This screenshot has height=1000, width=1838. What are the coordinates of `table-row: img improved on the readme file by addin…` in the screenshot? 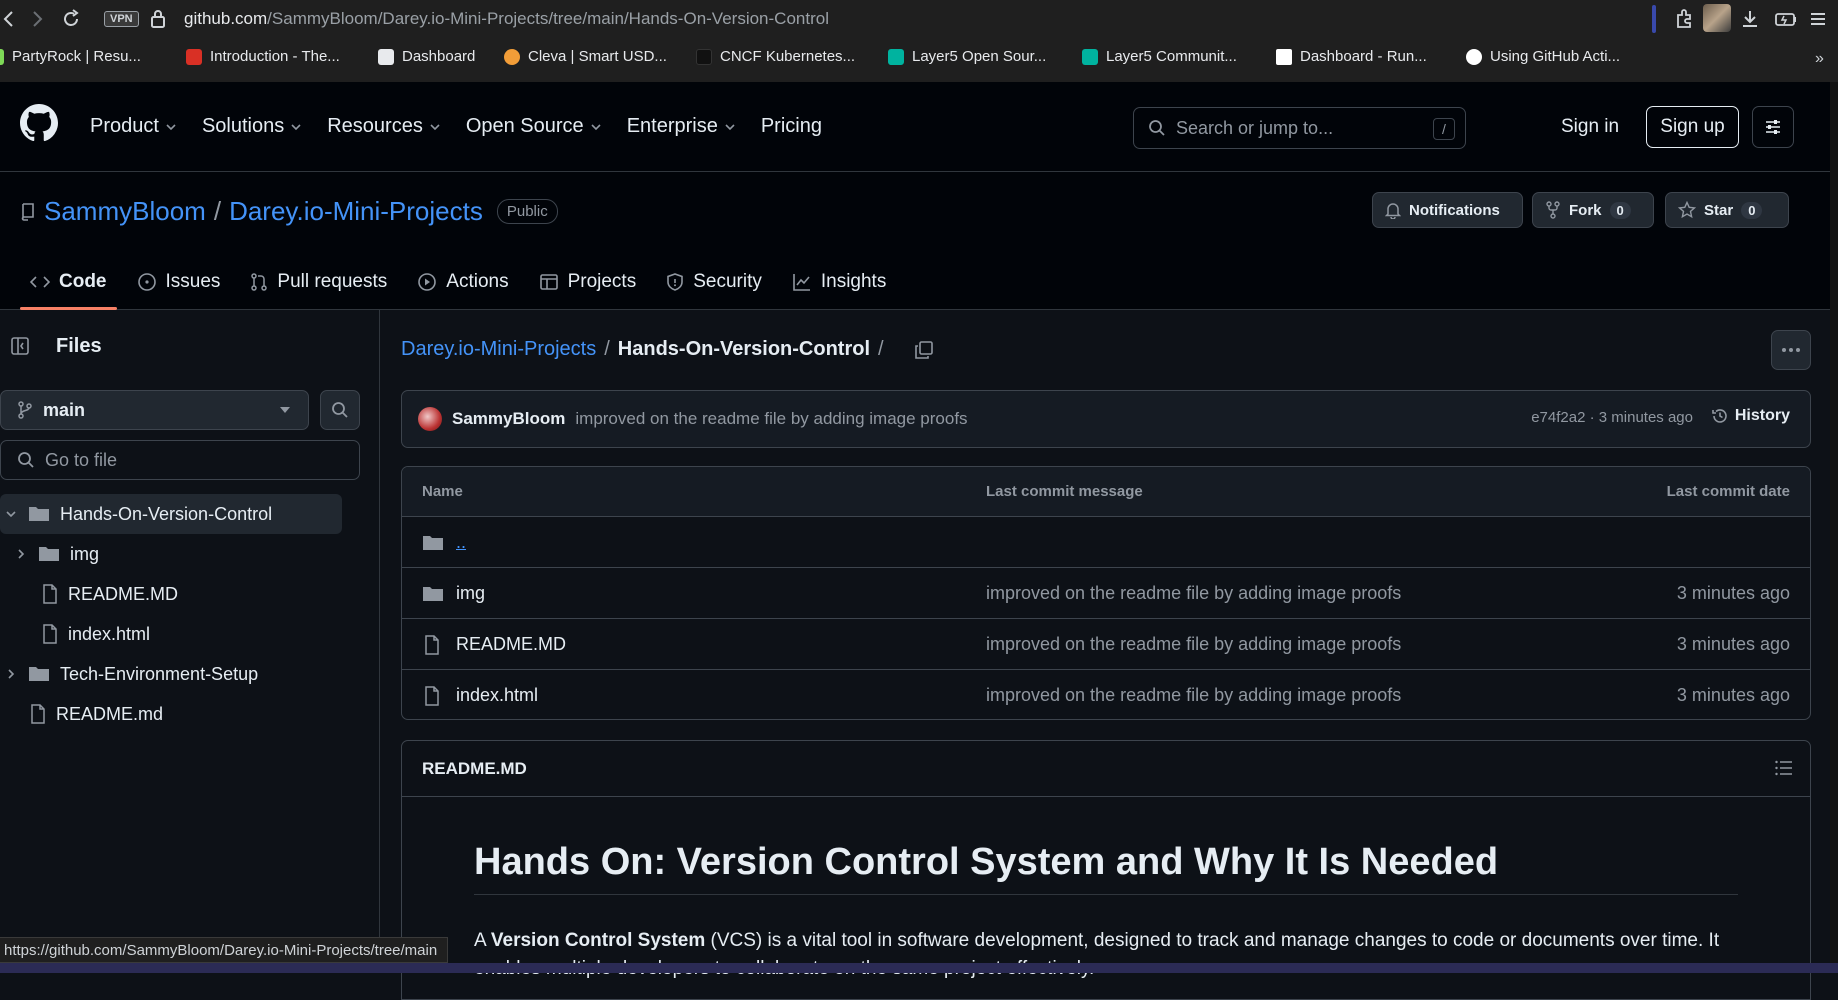 It's located at (1106, 593).